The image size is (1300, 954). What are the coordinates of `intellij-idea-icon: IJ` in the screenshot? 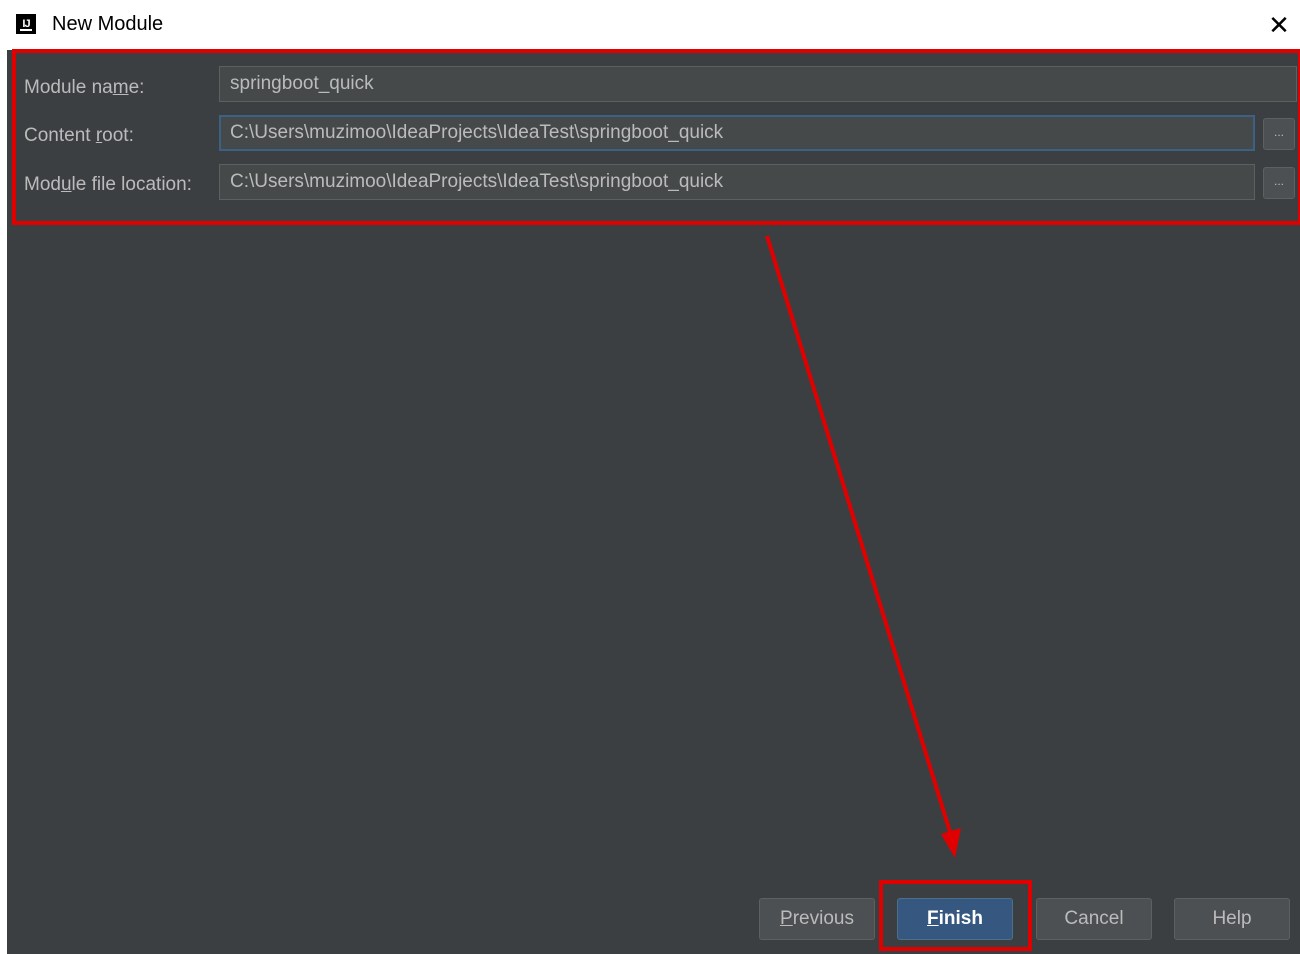 It's located at (26, 24).